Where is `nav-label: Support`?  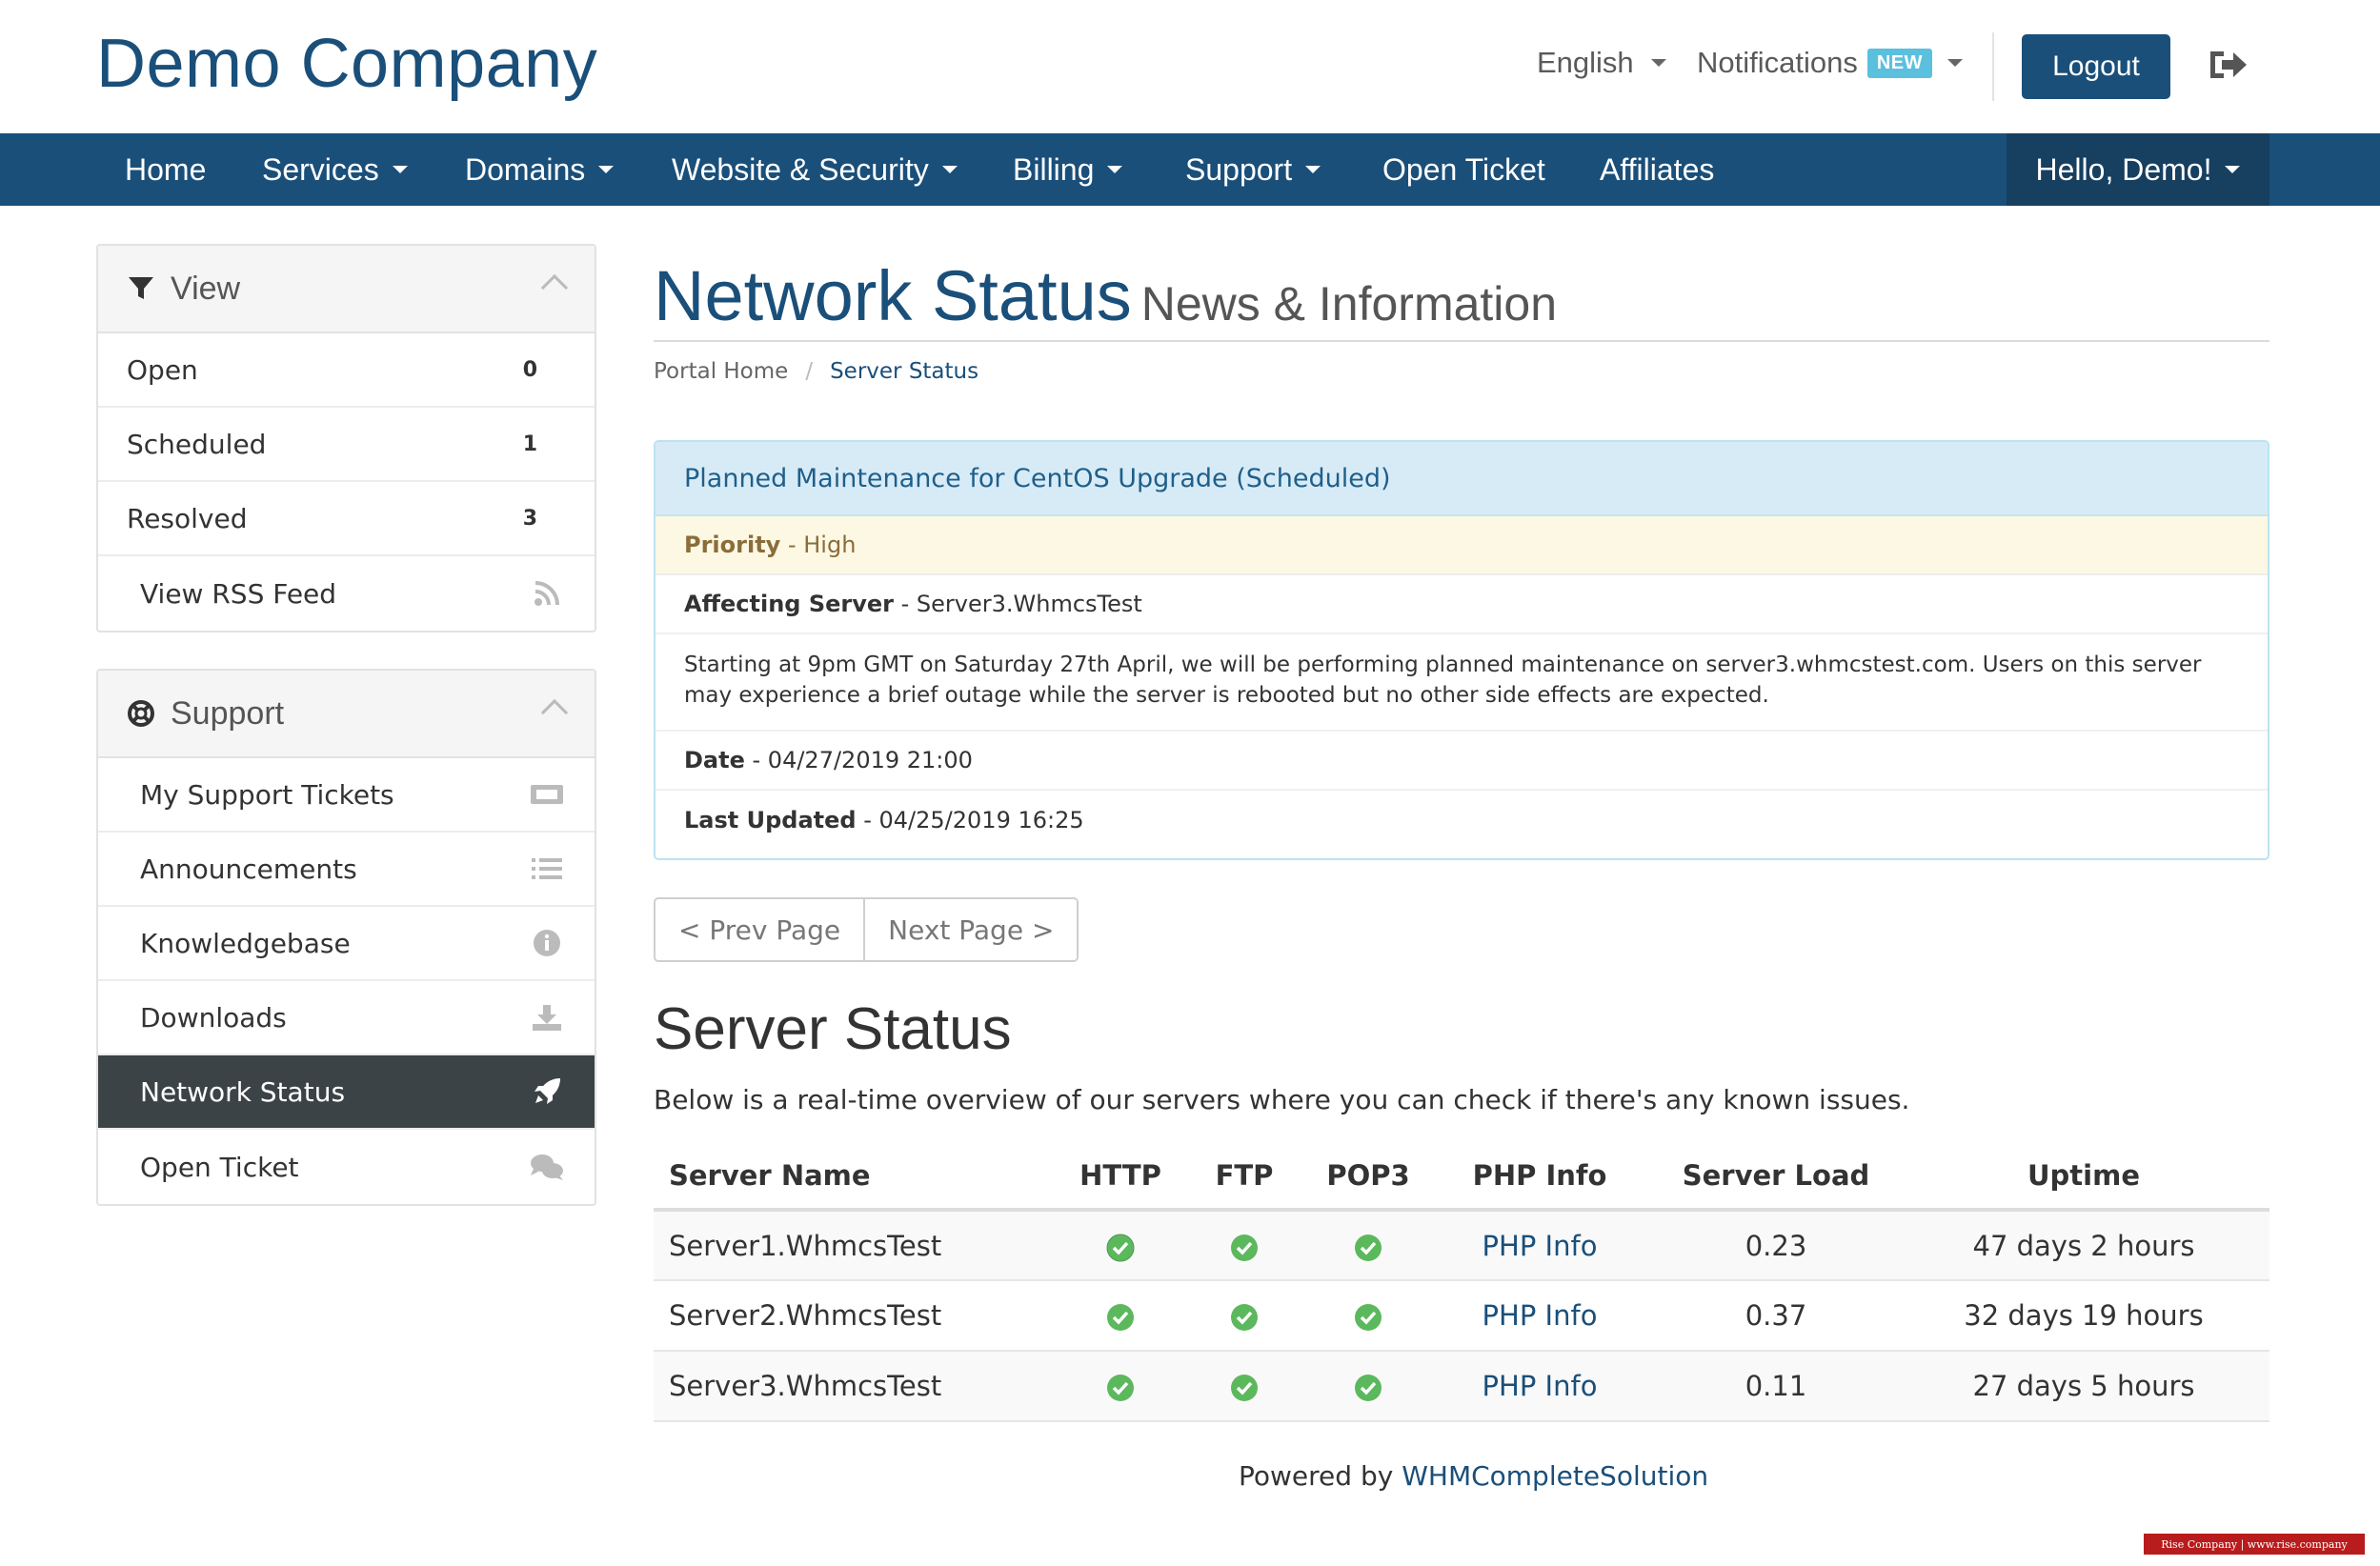
nav-label: Support is located at coordinates (1239, 169).